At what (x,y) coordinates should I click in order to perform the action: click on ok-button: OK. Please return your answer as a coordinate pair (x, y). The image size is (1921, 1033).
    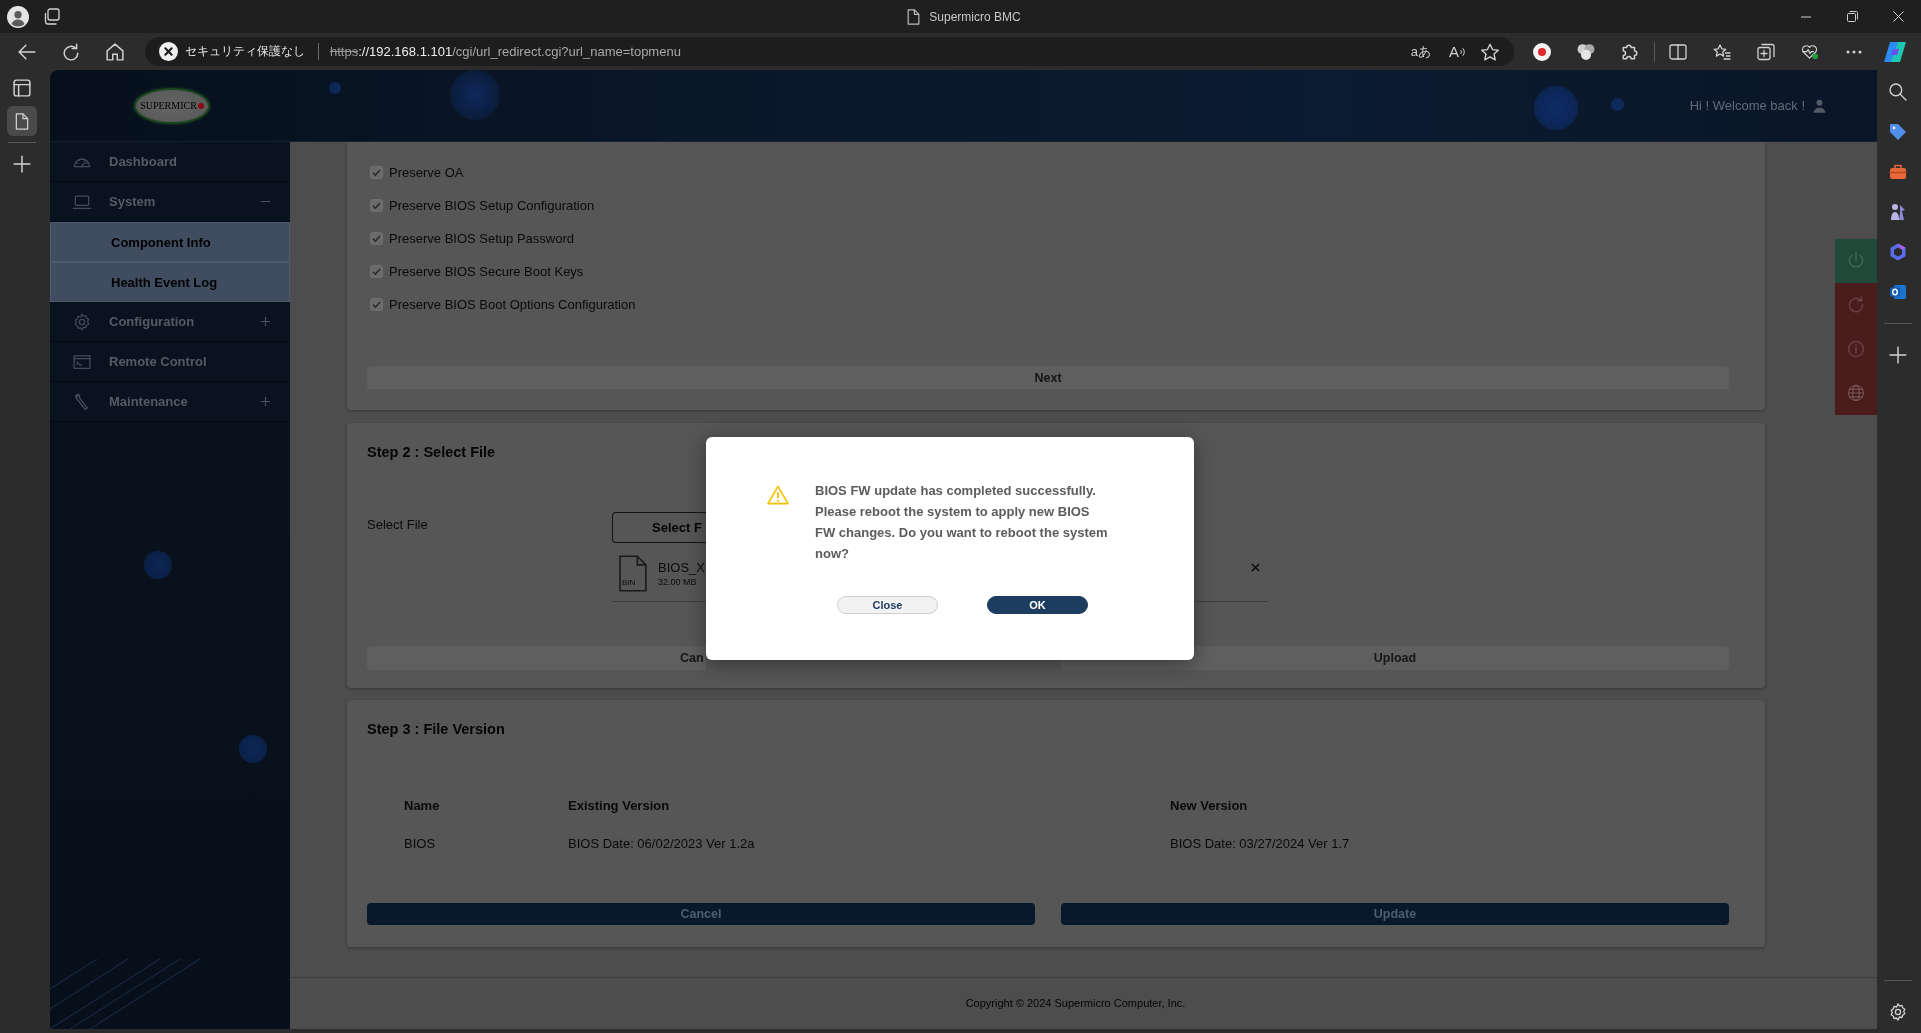
    Looking at the image, I should click on (1037, 605).